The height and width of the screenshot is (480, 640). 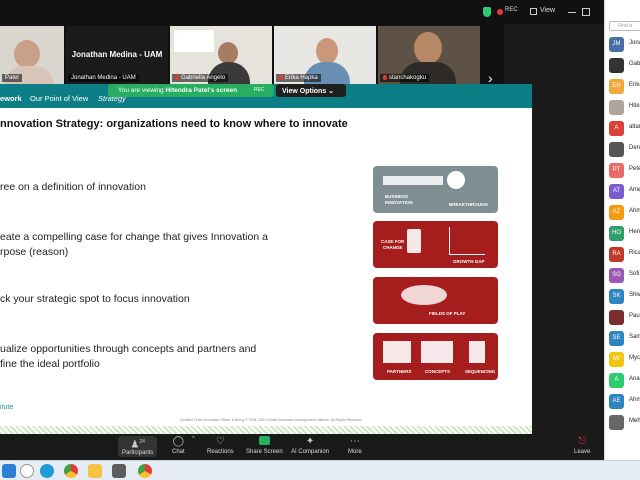 I want to click on share-recording-label: REC, so click(x=259, y=90).